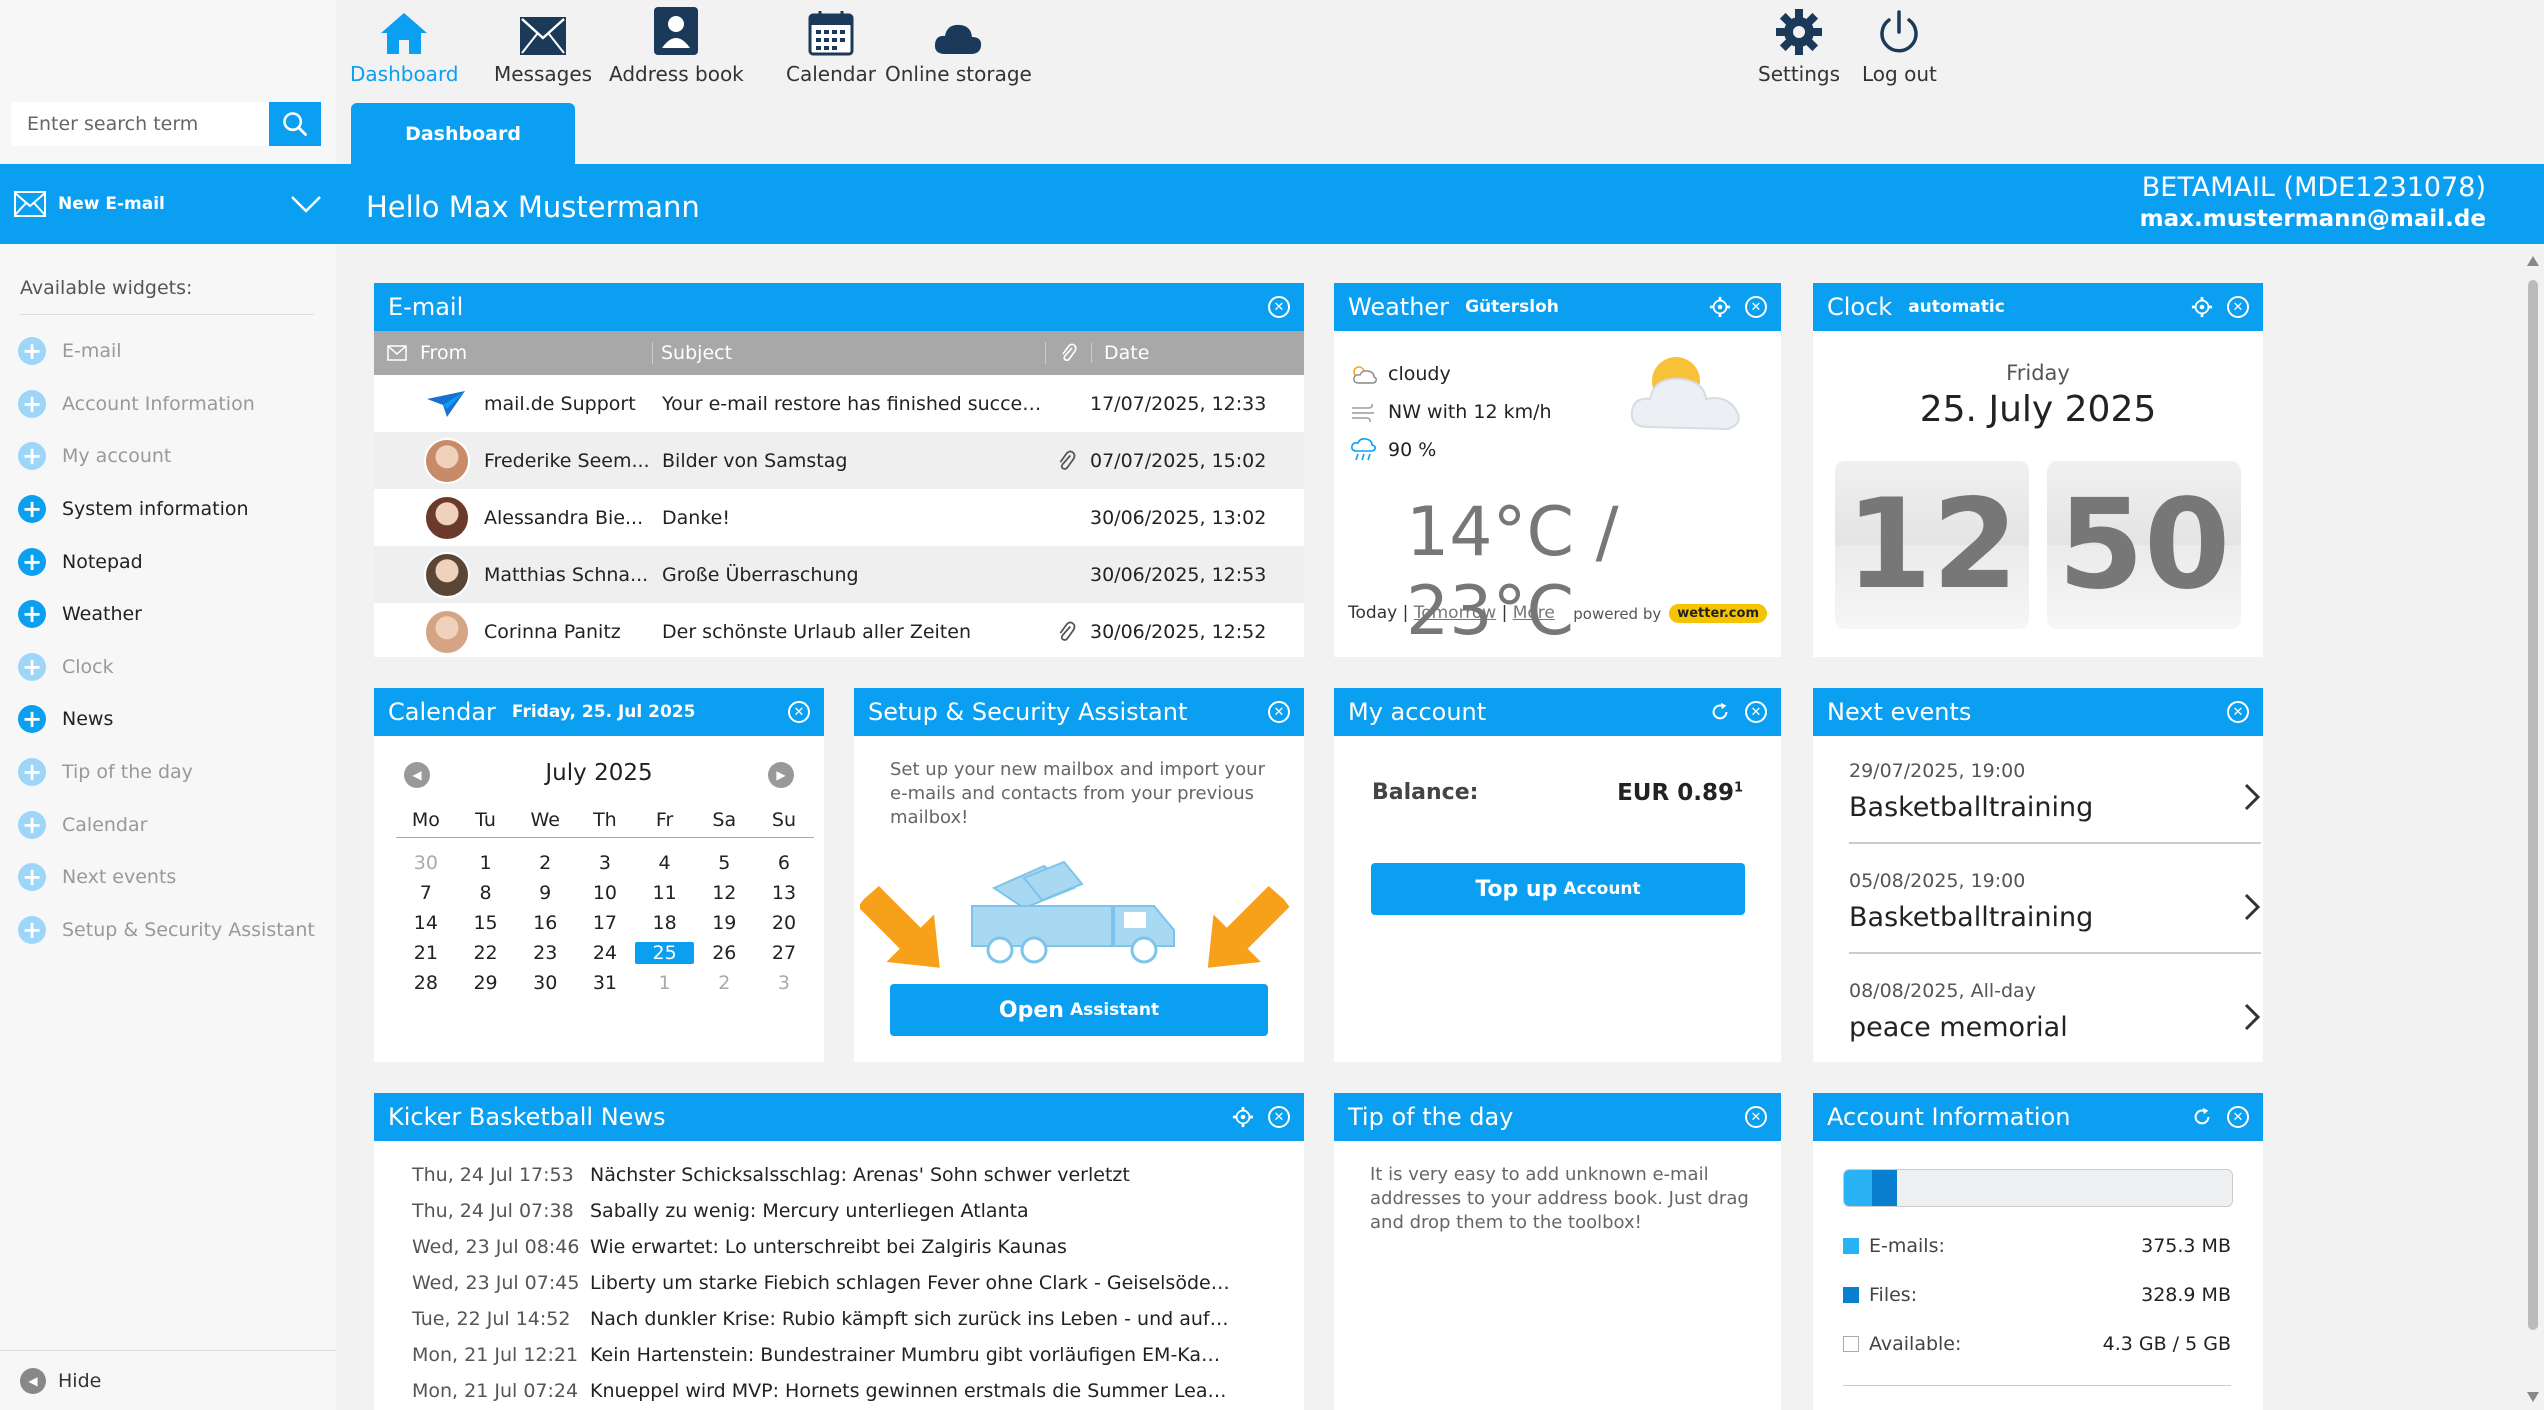 The width and height of the screenshot is (2544, 1410). I want to click on calendar-day: 15, so click(486, 923).